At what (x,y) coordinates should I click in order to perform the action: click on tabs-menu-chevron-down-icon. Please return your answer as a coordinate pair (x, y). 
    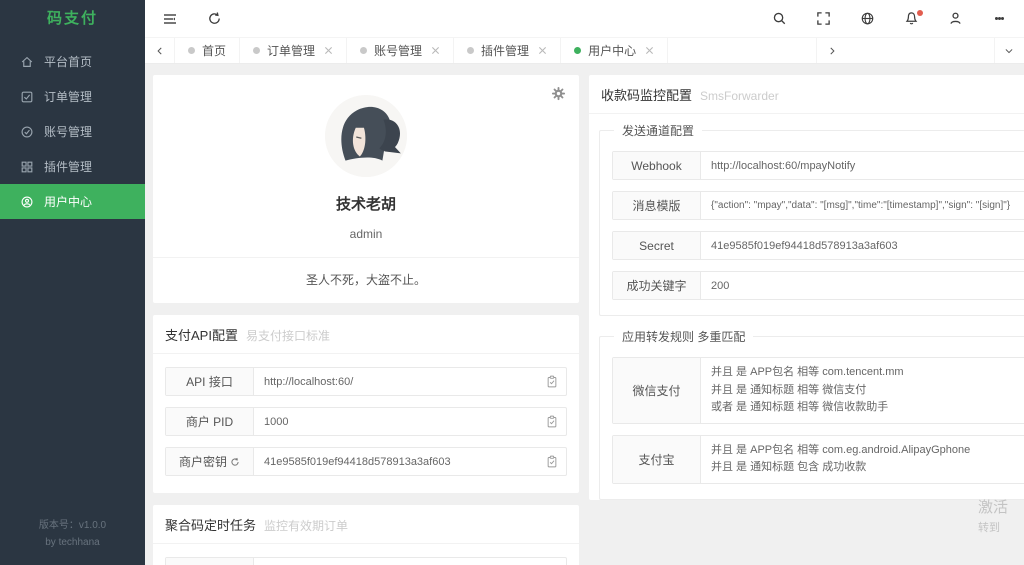
    Looking at the image, I should click on (1008, 50).